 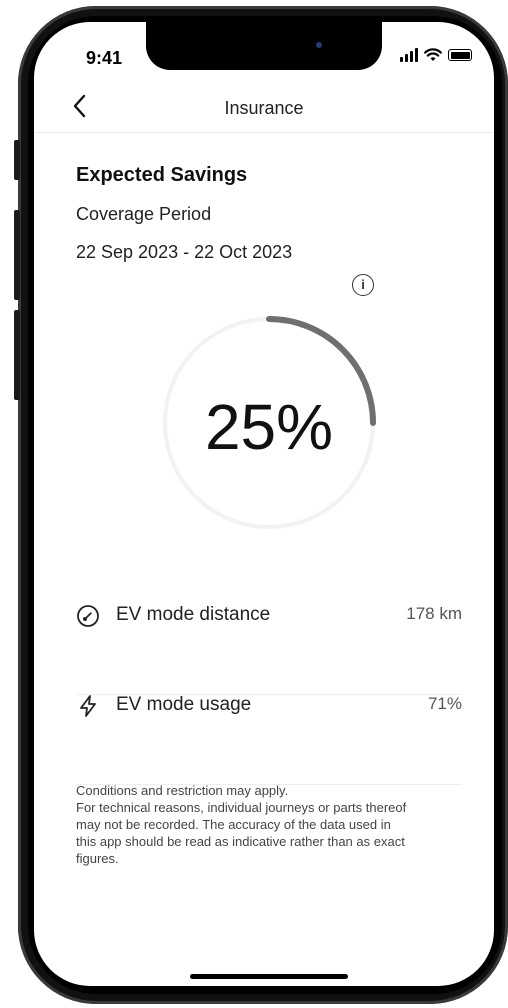 I want to click on status-icons, so click(x=436, y=55).